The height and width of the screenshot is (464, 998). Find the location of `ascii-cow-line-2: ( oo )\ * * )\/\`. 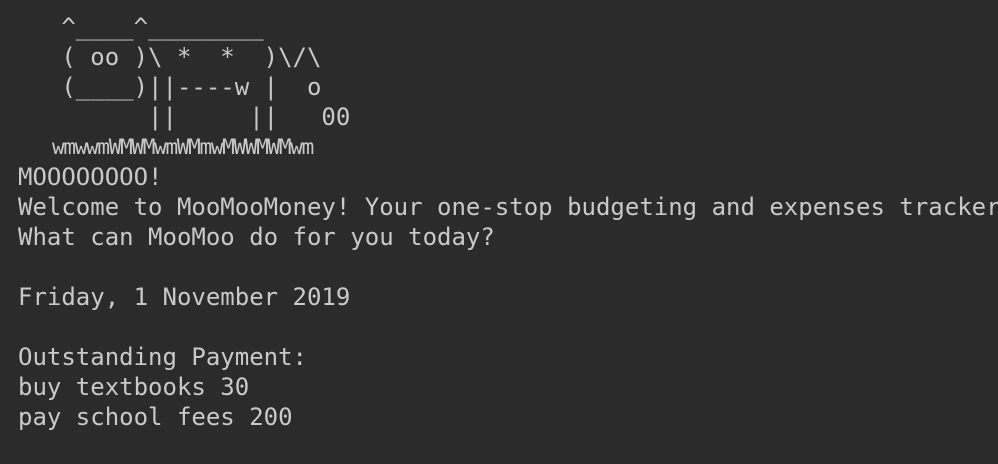

ascii-cow-line-2: ( oo )\ * * )\/\ is located at coordinates (170, 57).